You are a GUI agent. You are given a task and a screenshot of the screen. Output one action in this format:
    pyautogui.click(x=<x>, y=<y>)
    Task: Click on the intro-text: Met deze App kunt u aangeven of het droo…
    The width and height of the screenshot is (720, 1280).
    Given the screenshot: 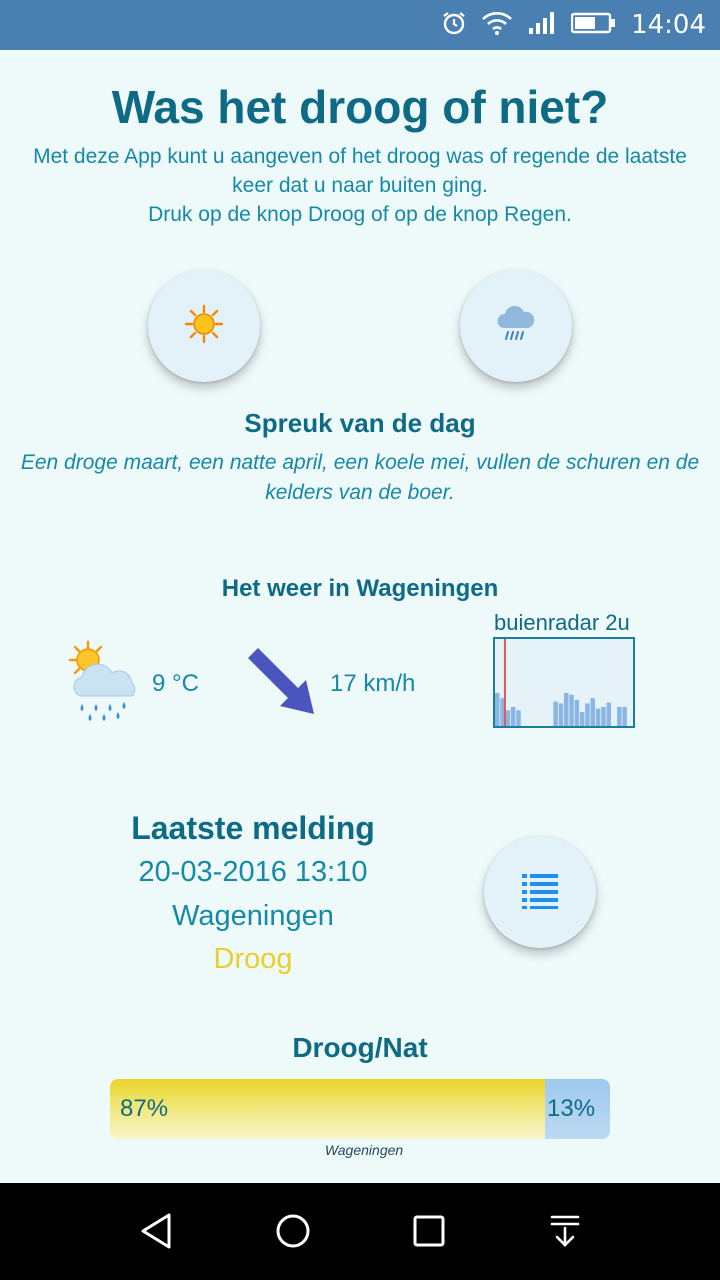 What is the action you would take?
    pyautogui.click(x=360, y=185)
    